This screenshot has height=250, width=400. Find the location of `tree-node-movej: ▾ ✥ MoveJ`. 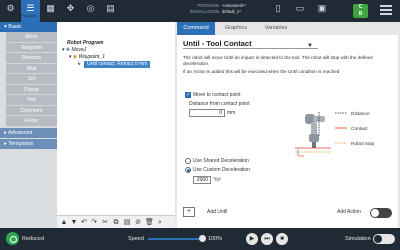

tree-node-movej: ▾ ✥ MoveJ is located at coordinates (74, 50).